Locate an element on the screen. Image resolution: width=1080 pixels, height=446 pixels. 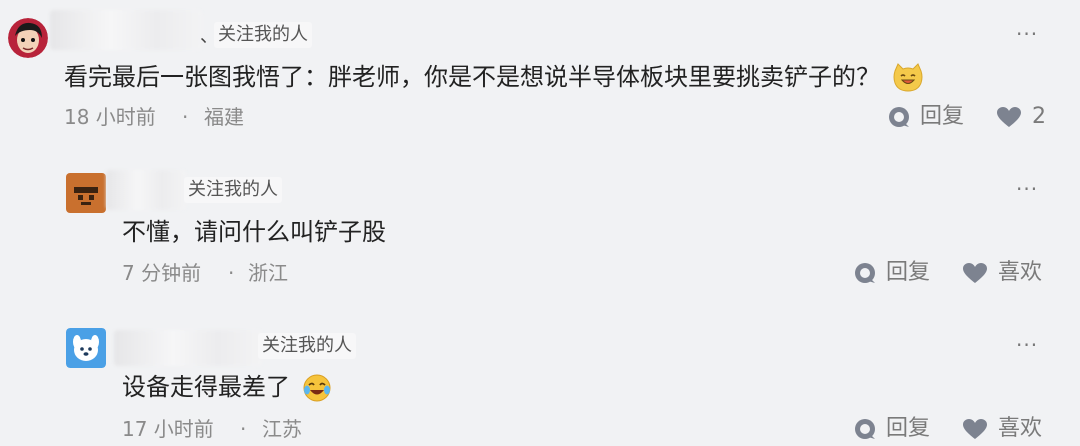
comment-text: 设备走得最差了 is located at coordinates (227, 387).